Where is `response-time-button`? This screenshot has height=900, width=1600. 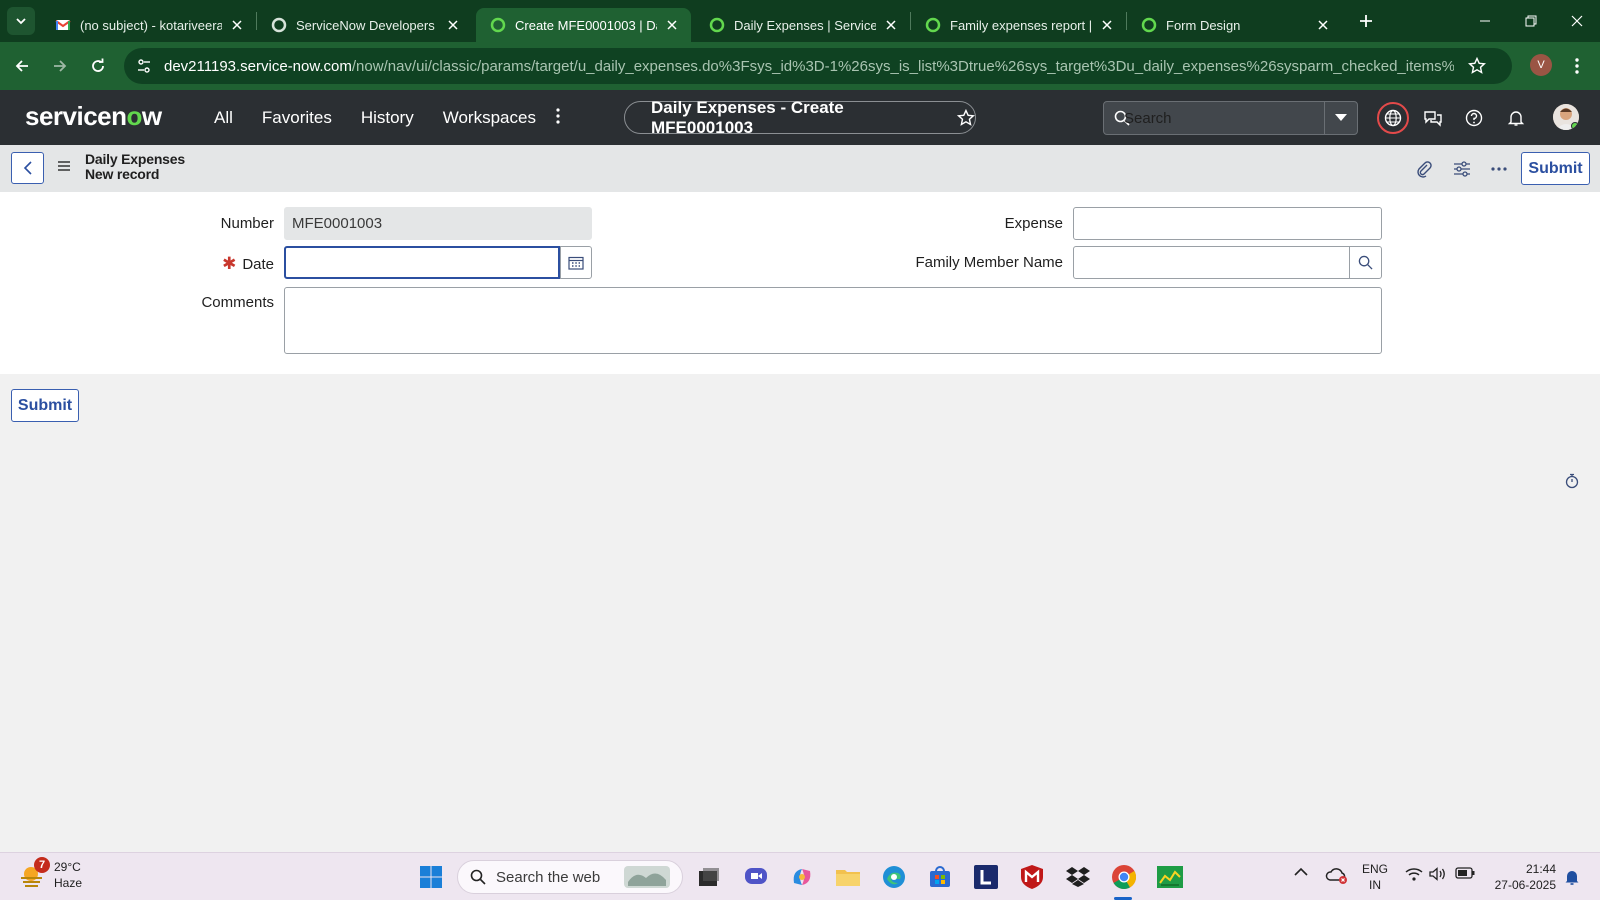 response-time-button is located at coordinates (1572, 481).